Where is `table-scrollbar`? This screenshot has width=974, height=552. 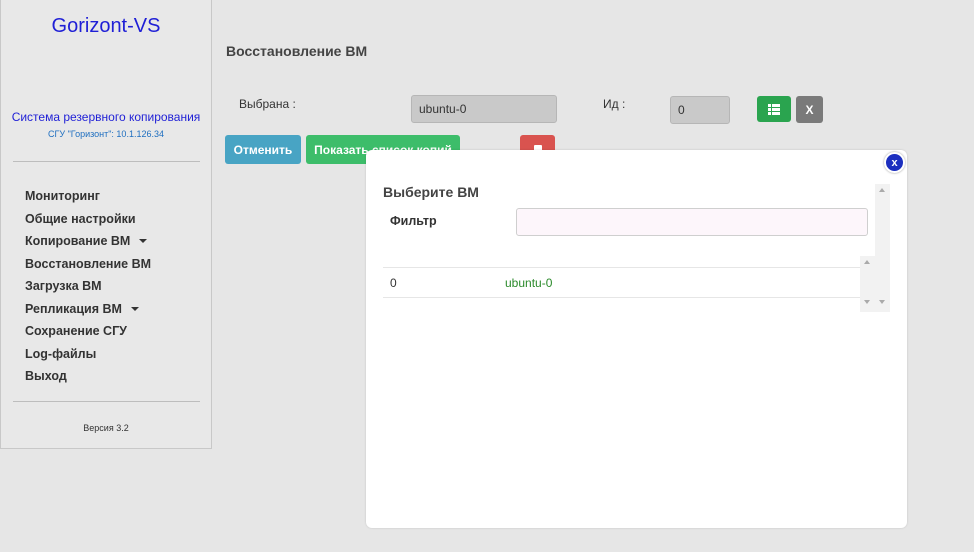 table-scrollbar is located at coordinates (867, 284).